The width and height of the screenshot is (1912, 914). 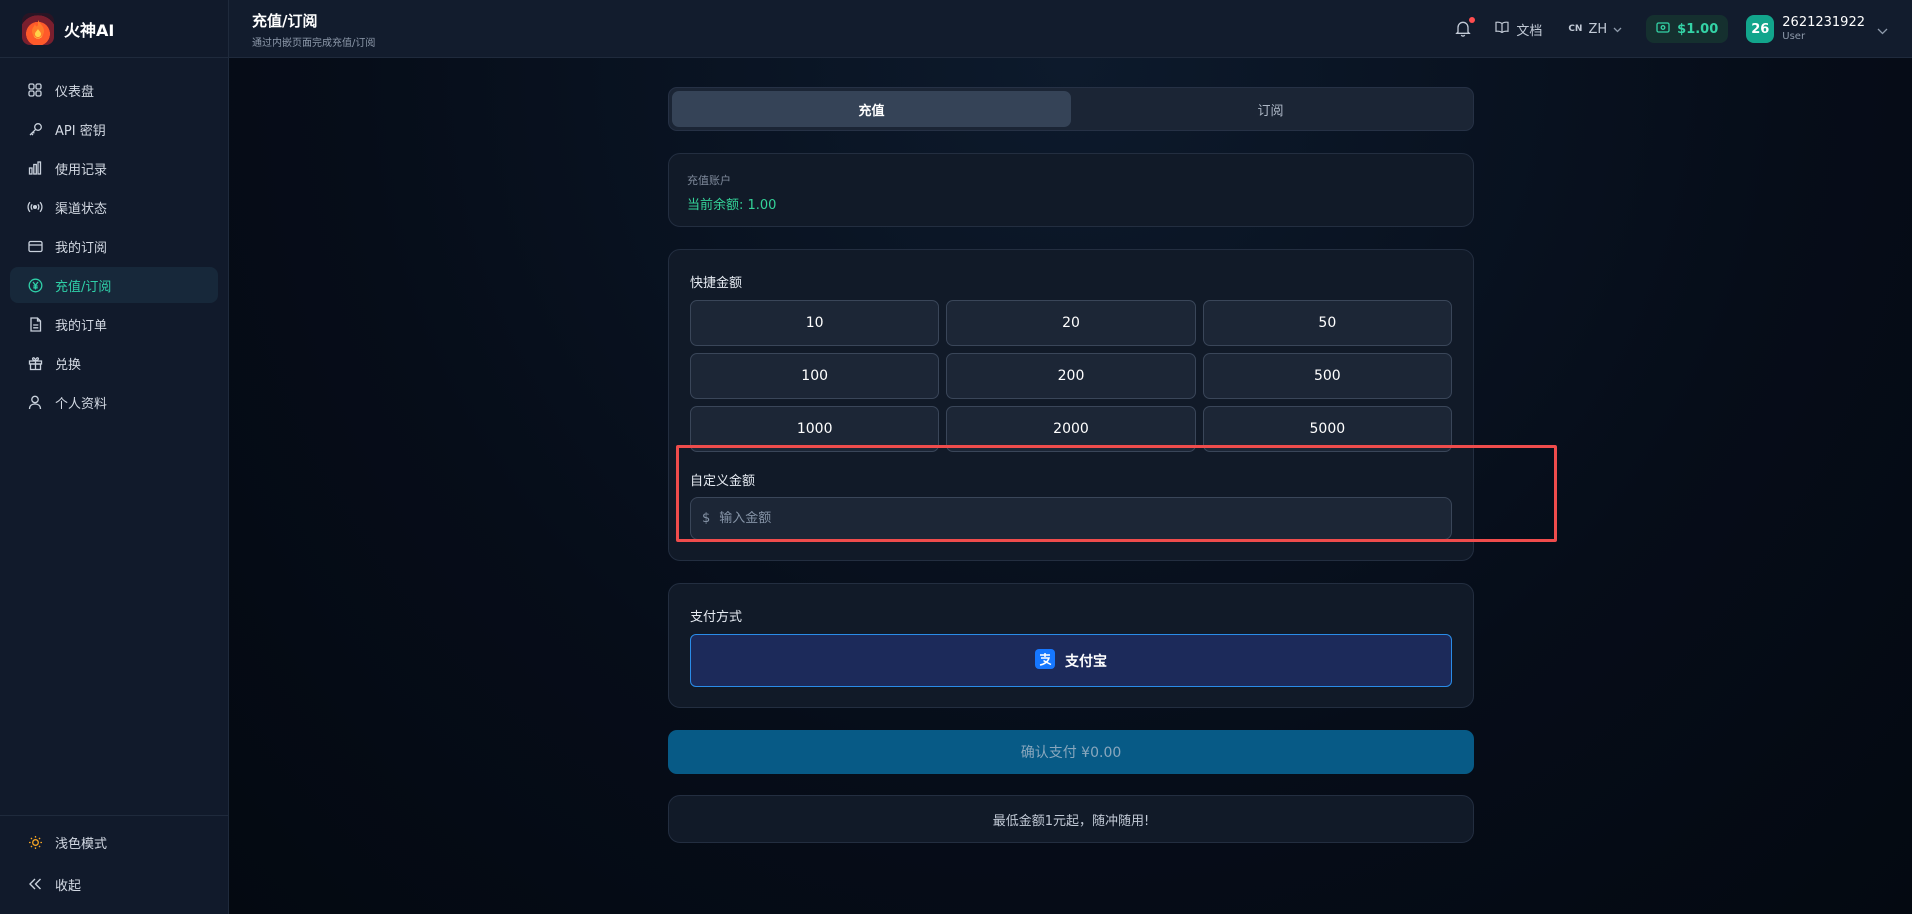 I want to click on amount-button-10: 10, so click(x=815, y=323).